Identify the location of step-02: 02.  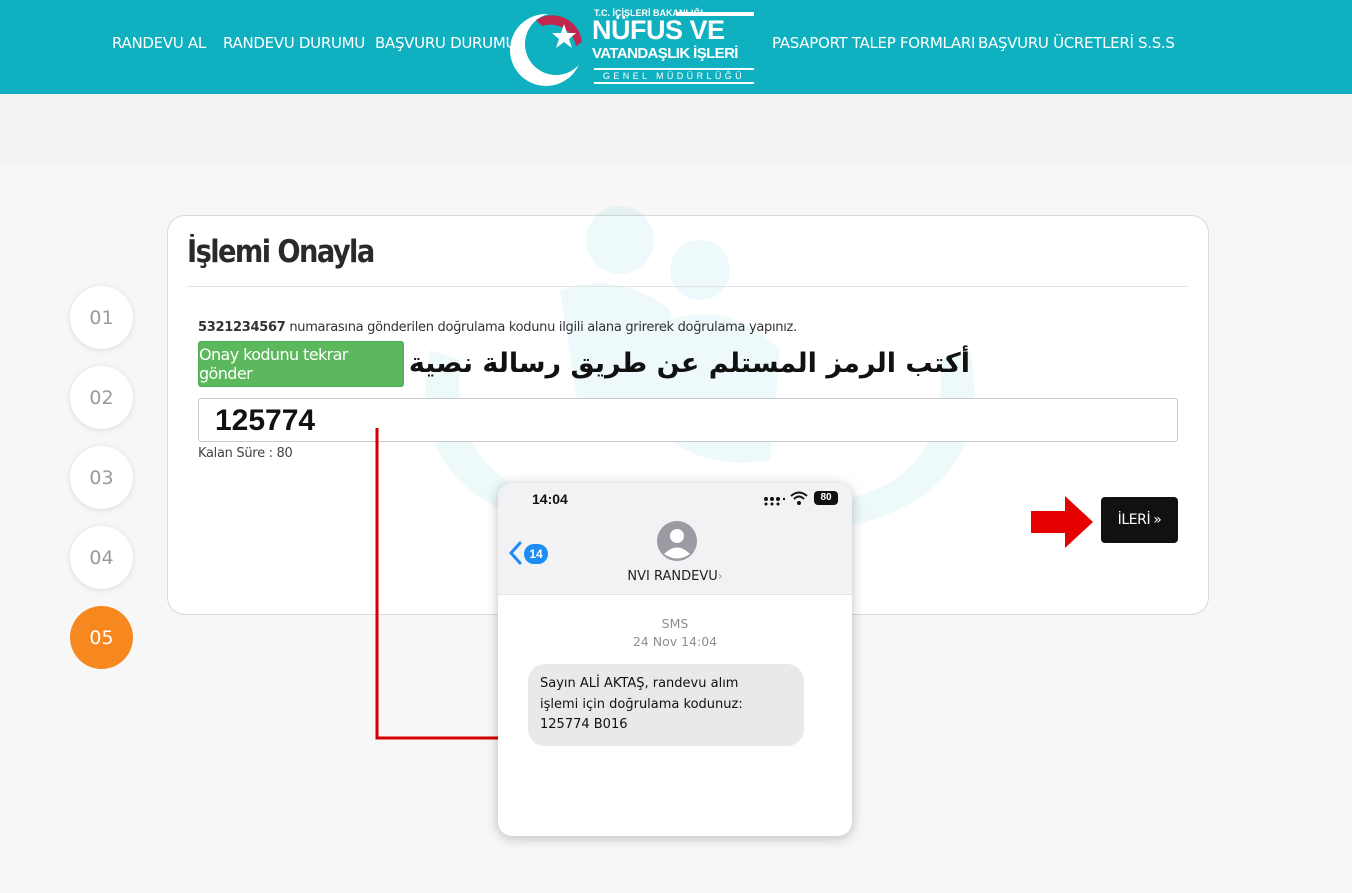
(101, 397).